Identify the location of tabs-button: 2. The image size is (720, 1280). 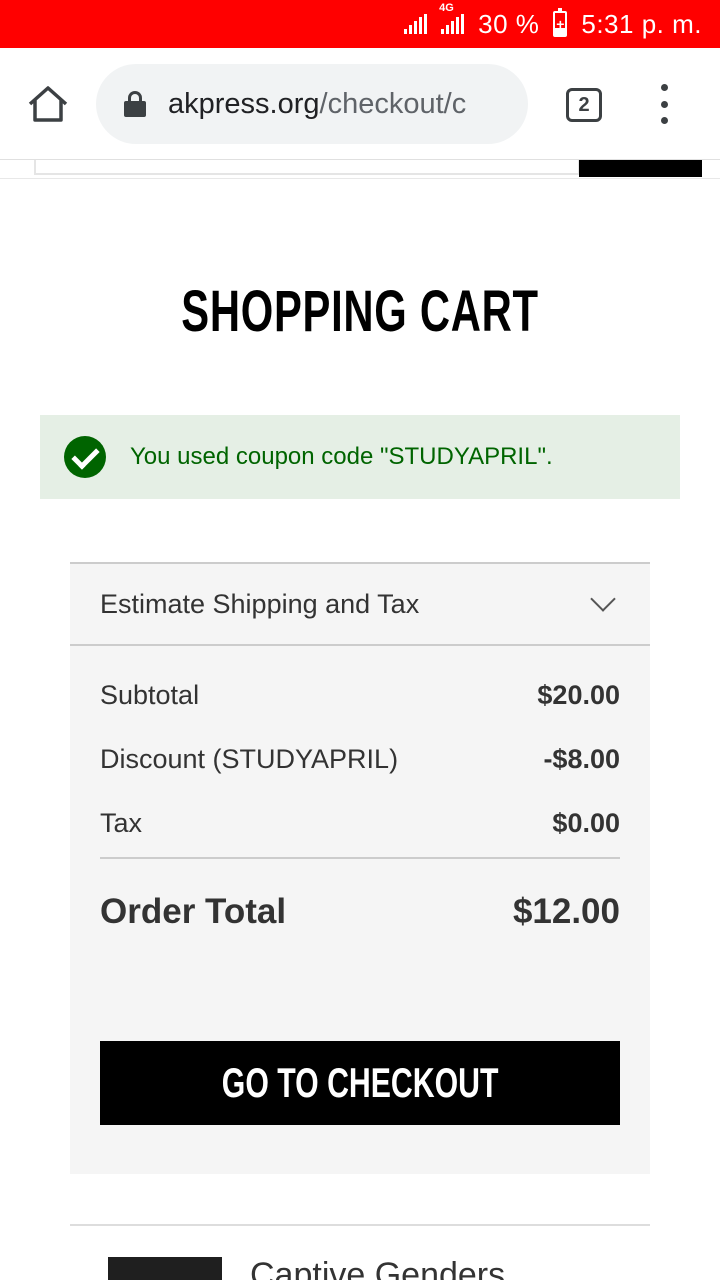
(584, 105).